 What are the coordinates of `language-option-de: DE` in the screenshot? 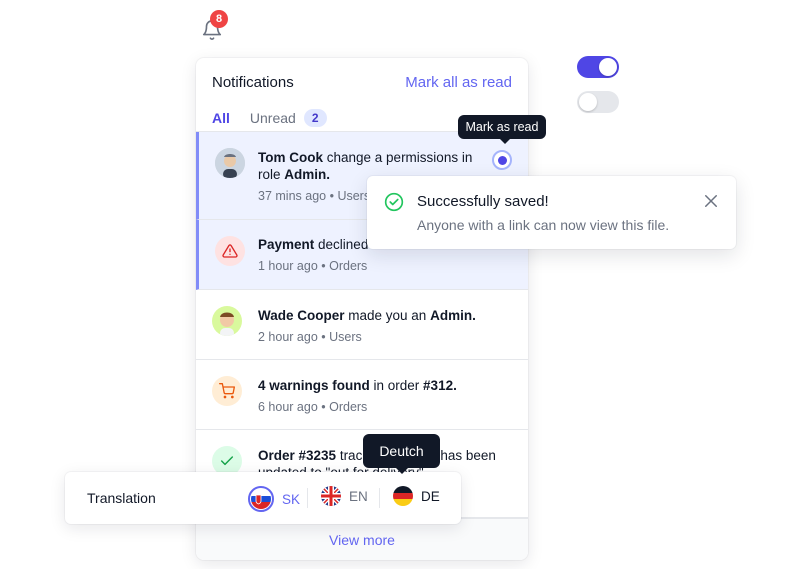 It's located at (416, 496).